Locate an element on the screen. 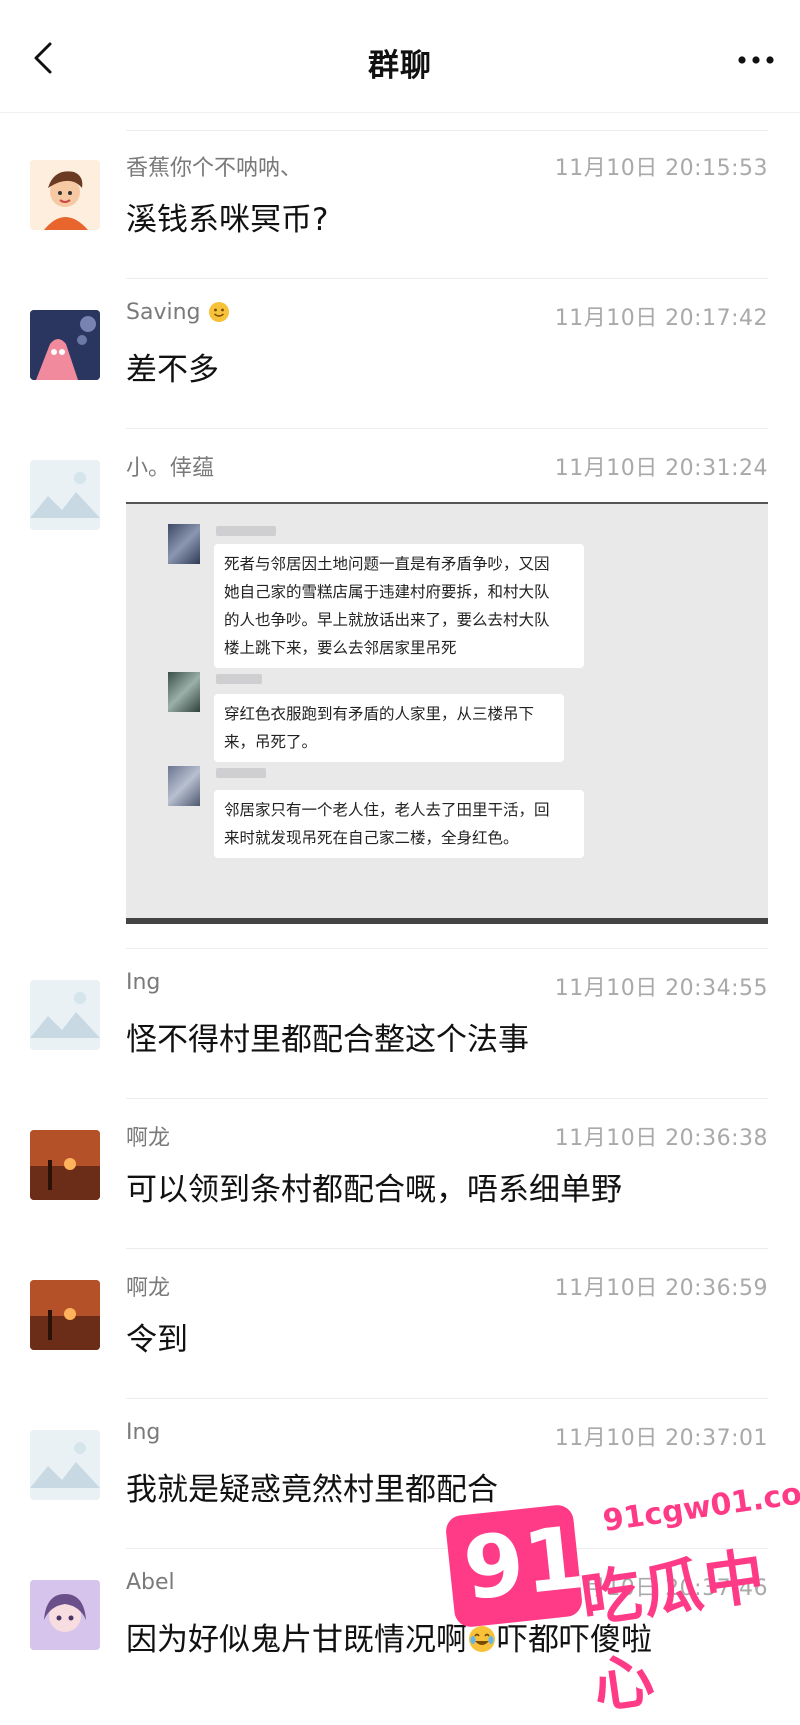 The image size is (800, 1725). avatar-cartoon-boy-icon is located at coordinates (65, 195).